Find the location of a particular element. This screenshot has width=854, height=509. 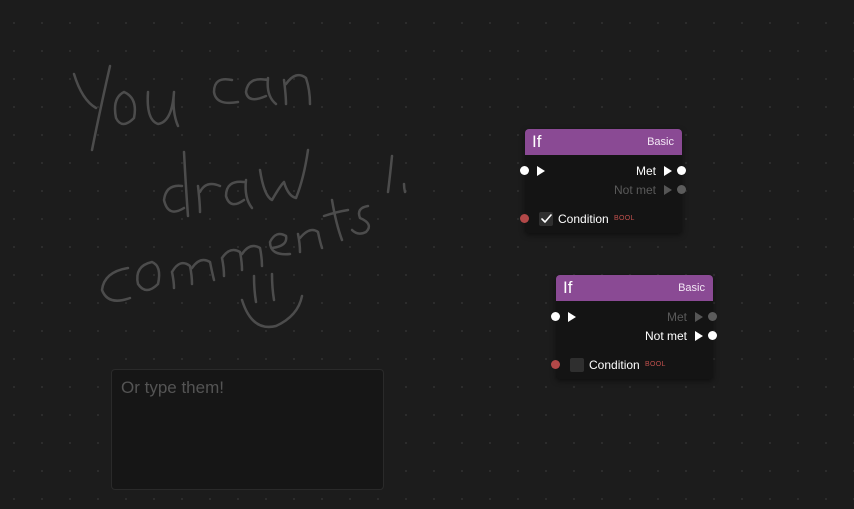

stroke-t1 is located at coordinates (336, 220).